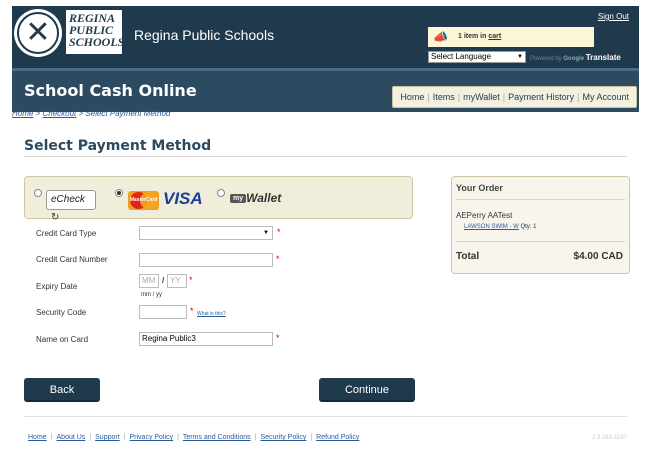  Describe the element at coordinates (325, 416) in the screenshot. I see `footer-divider` at that location.